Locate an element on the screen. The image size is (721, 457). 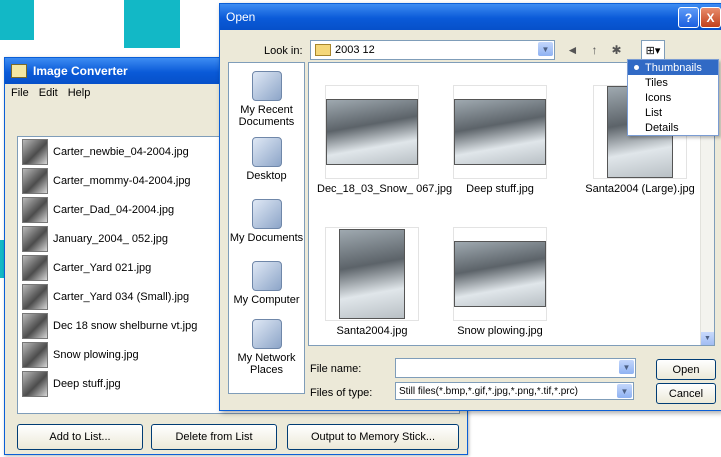
files-of-type-label: Files of type: is located at coordinates (341, 393).